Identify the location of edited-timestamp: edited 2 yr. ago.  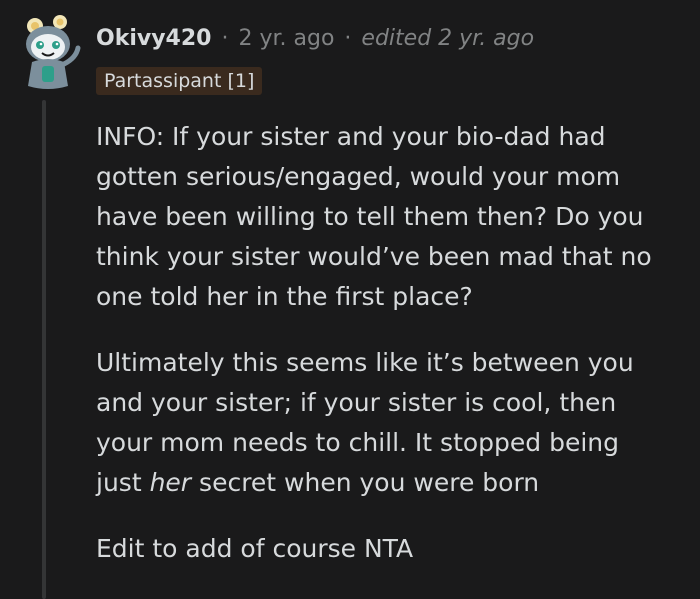
(448, 38).